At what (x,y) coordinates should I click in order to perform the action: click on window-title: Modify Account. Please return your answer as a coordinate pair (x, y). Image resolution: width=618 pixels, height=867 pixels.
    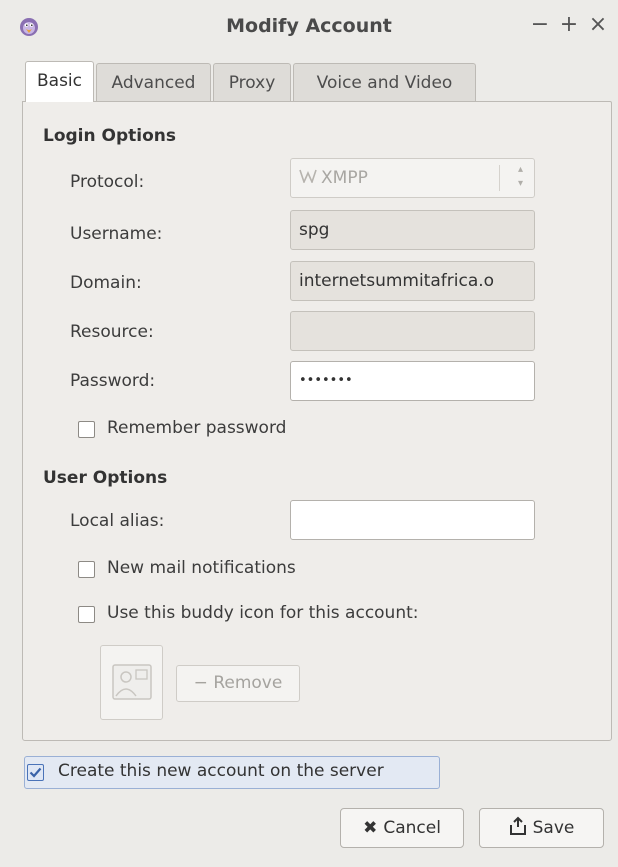
    Looking at the image, I should click on (309, 26).